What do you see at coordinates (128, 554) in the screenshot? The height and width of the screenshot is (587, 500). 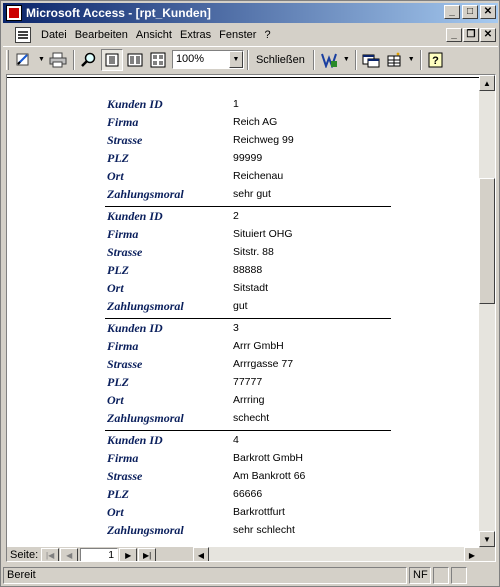 I see `next-page-button: ▶` at bounding box center [128, 554].